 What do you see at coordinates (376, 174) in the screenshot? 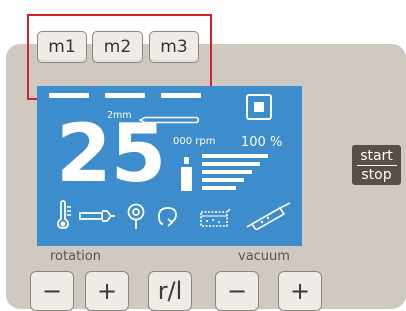
I see `stop-label: stop` at bounding box center [376, 174].